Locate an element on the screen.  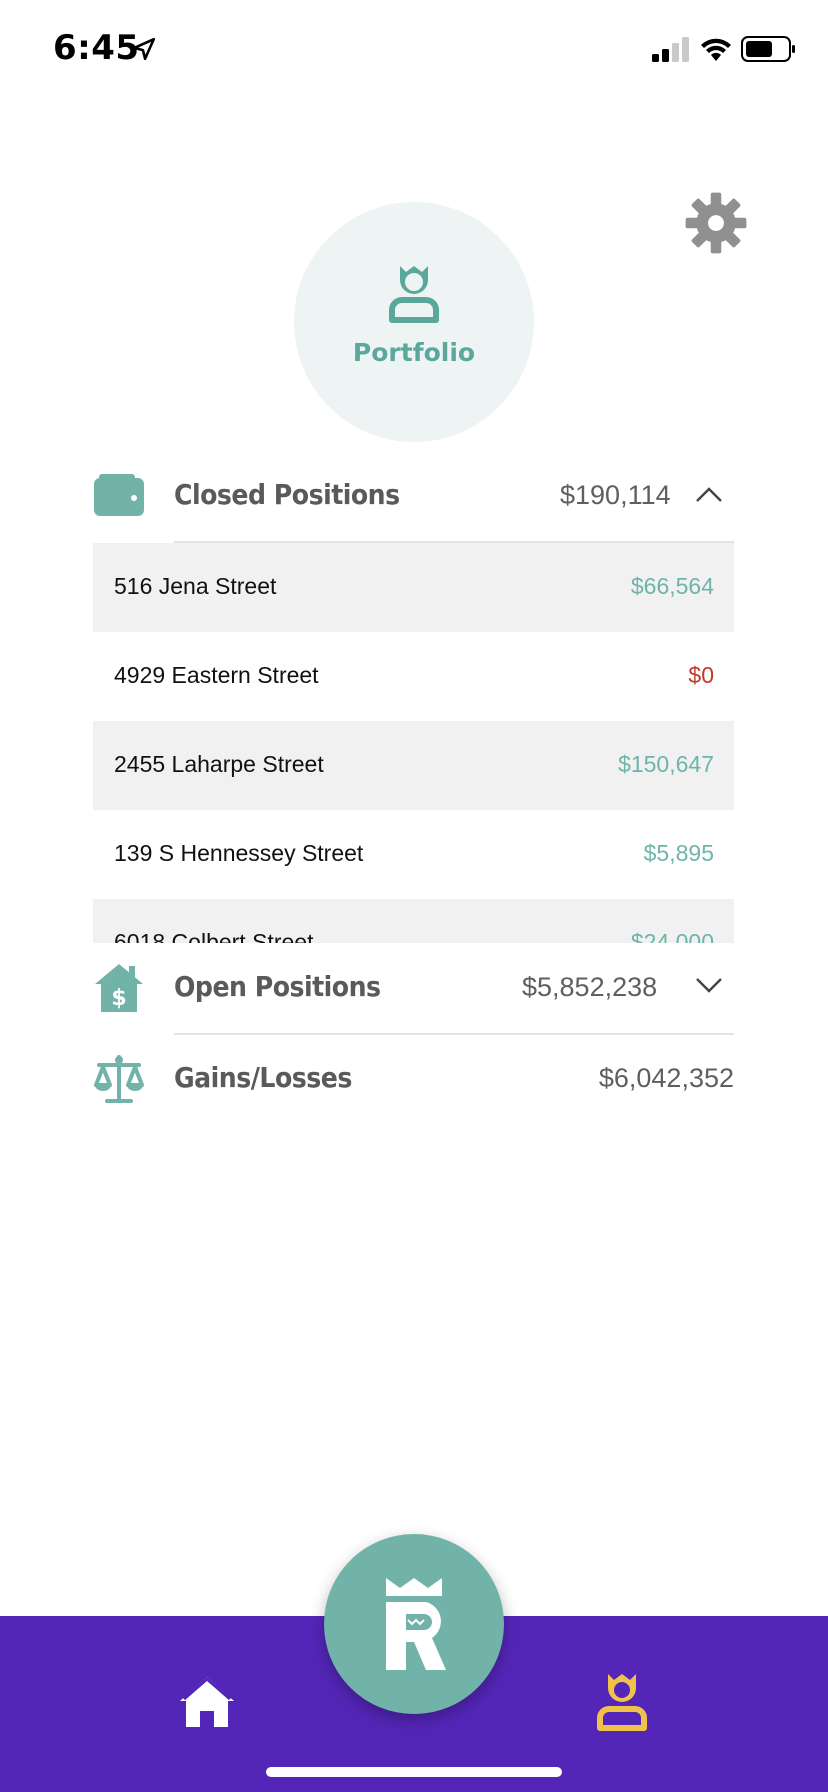
gains-losses-row: Gains/Losses $6,042,352 is located at coordinates (413, 1079).